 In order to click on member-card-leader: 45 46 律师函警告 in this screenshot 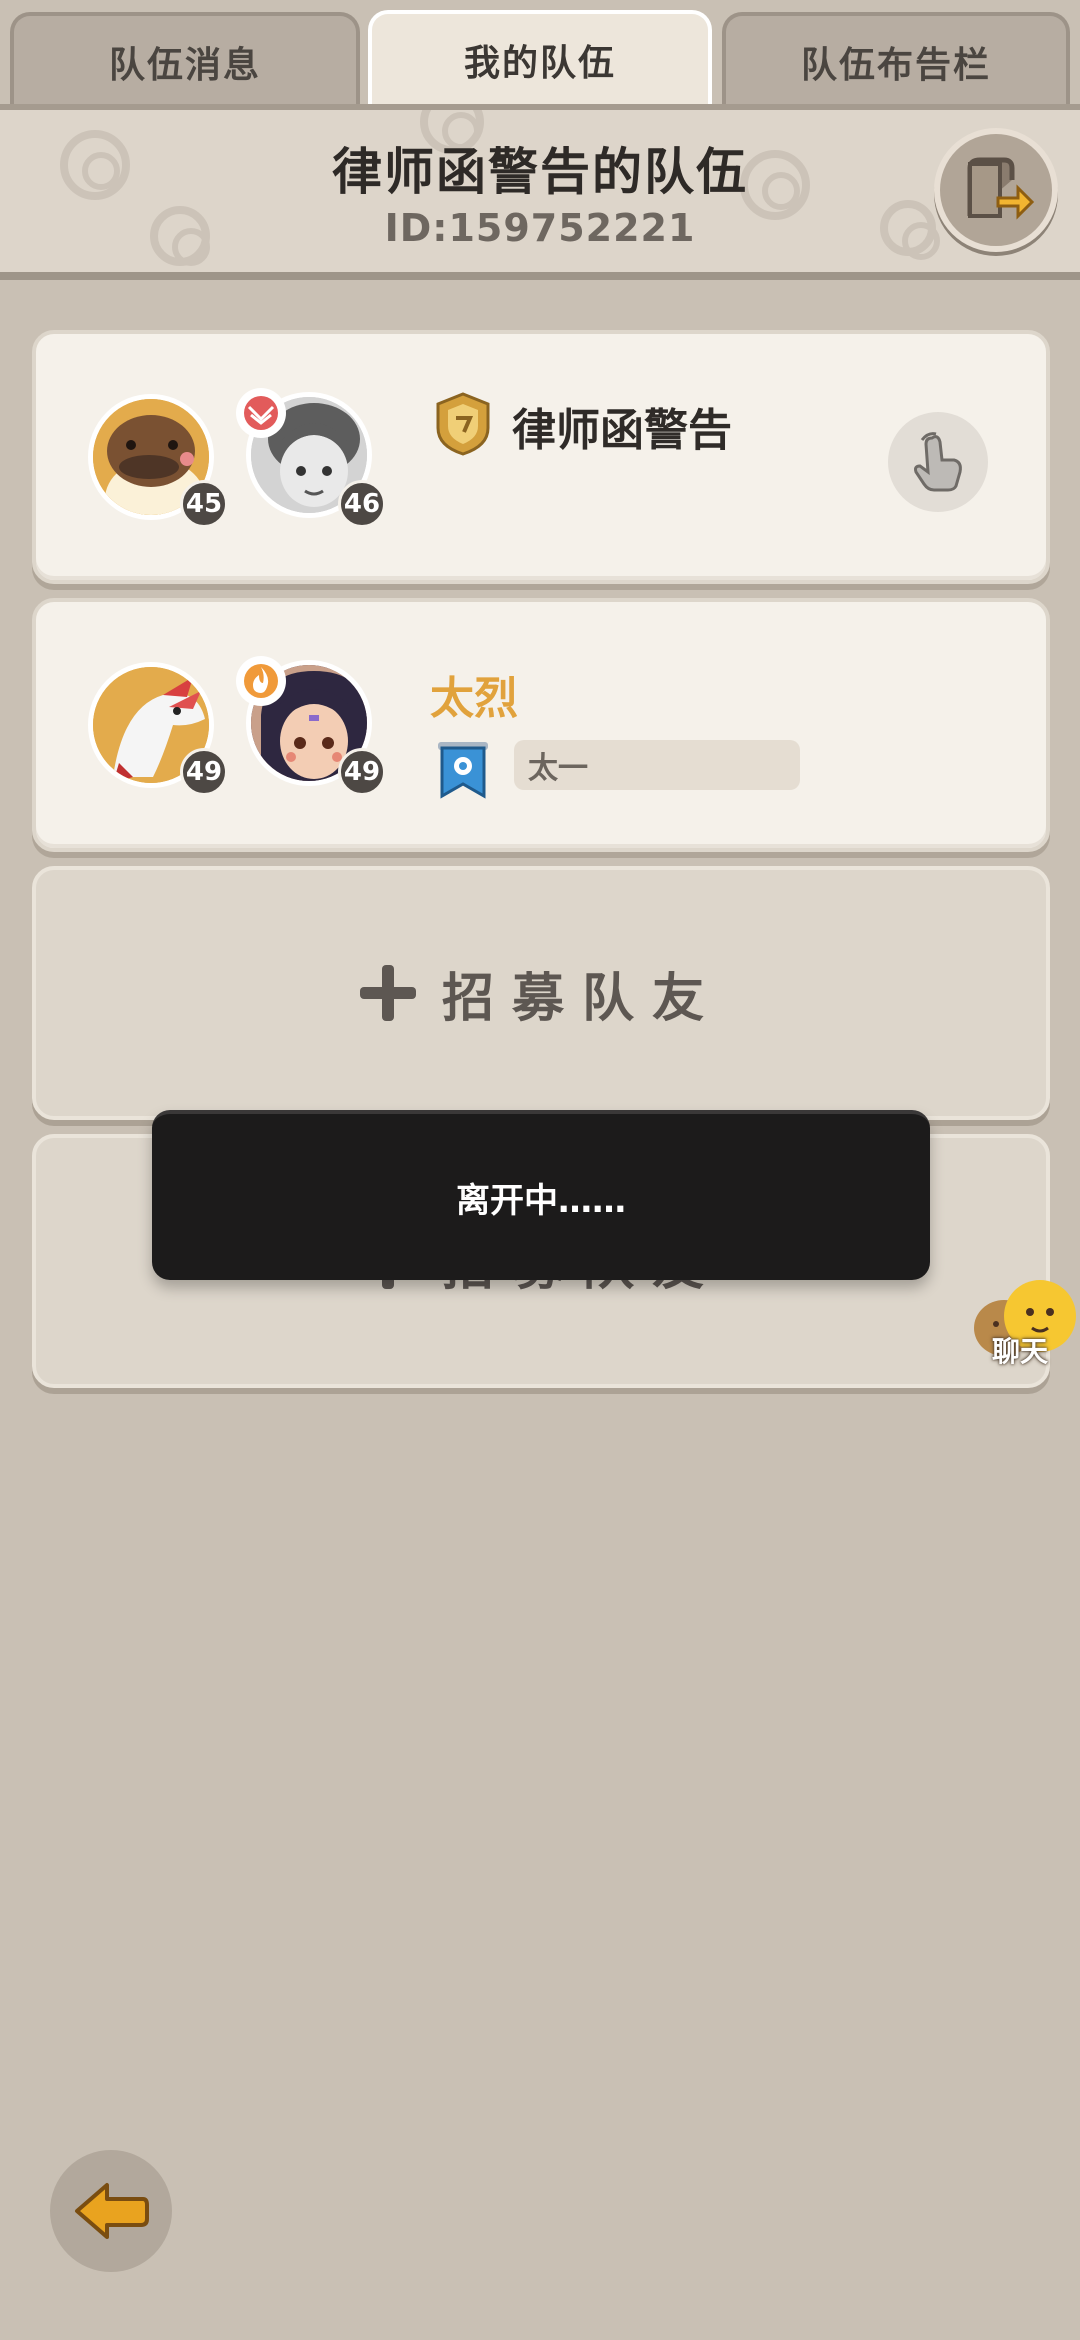, I will do `click(541, 457)`.